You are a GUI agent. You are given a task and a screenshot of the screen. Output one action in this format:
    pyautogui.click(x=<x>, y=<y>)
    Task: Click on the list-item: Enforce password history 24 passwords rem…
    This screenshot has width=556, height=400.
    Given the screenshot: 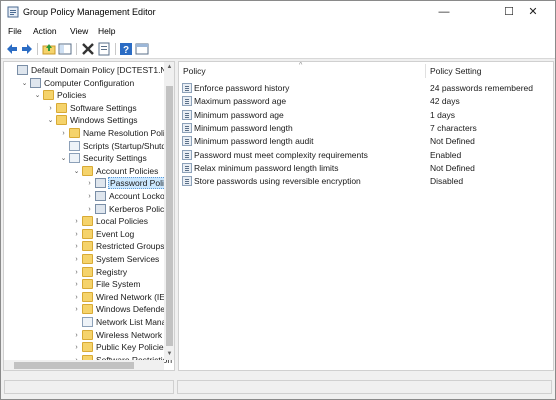 What is the action you would take?
    pyautogui.click(x=366, y=88)
    